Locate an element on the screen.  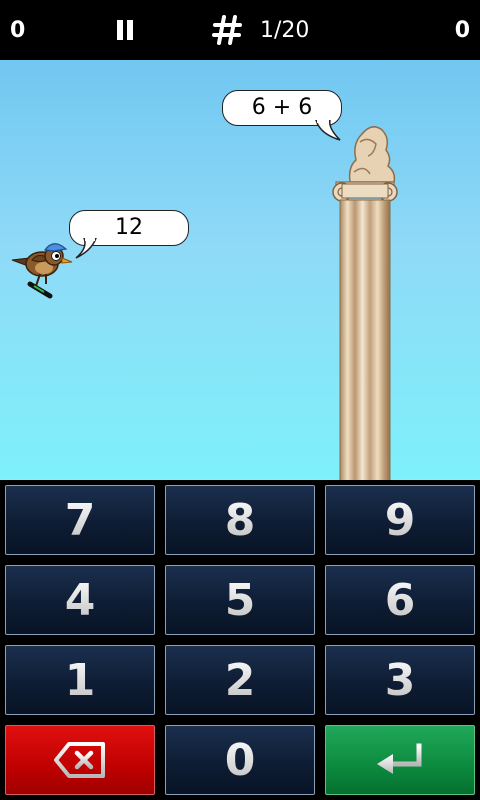
pause-button is located at coordinates (125, 31).